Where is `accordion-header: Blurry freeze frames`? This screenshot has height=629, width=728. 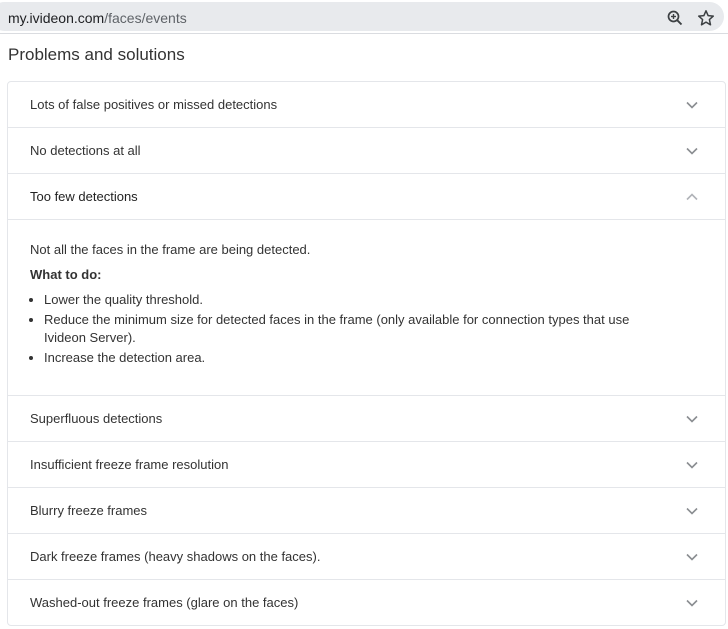 accordion-header: Blurry freeze frames is located at coordinates (366, 510).